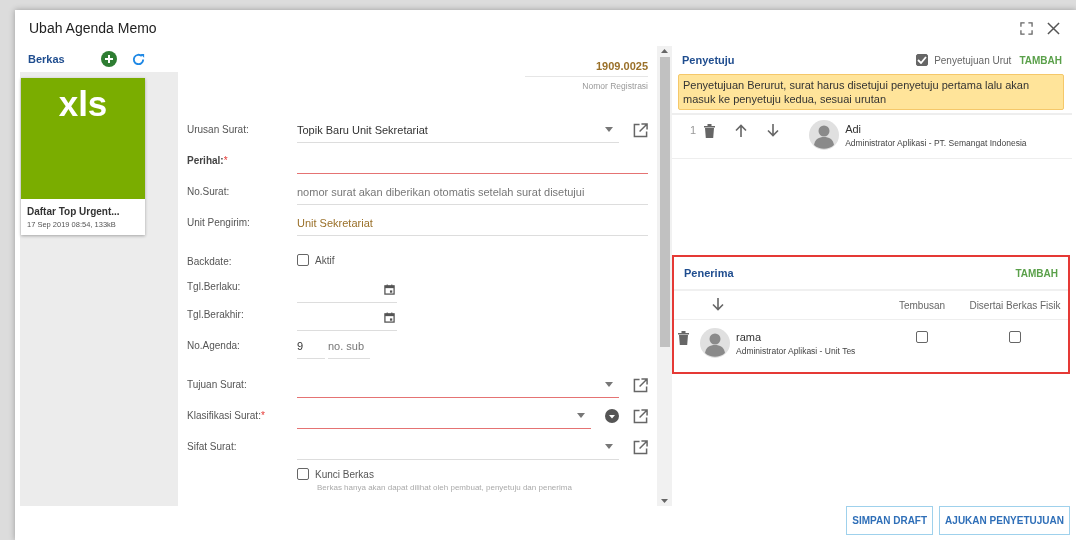 The width and height of the screenshot is (1076, 540). What do you see at coordinates (349, 346) in the screenshot?
I see `sub-number-field: no. sub` at bounding box center [349, 346].